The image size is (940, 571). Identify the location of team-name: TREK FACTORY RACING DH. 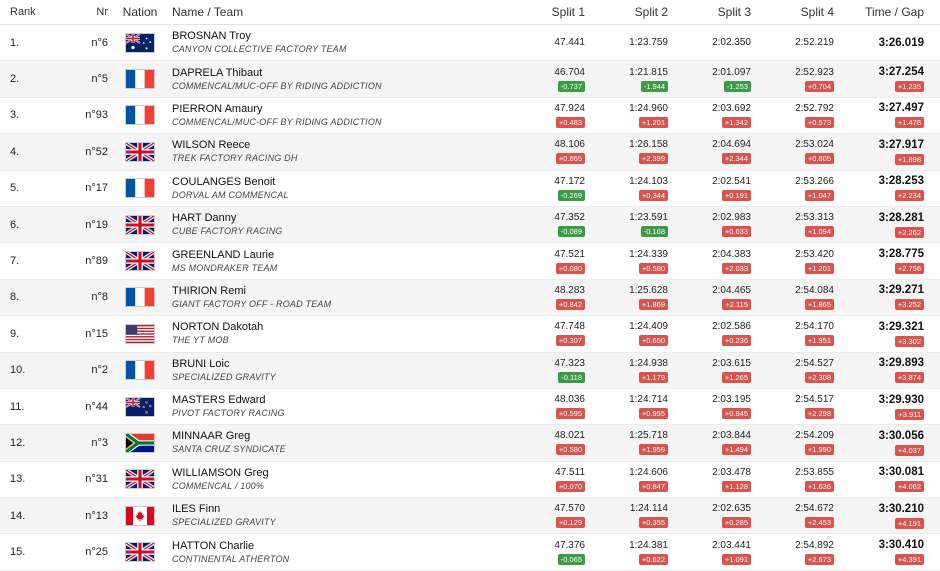
(235, 158).